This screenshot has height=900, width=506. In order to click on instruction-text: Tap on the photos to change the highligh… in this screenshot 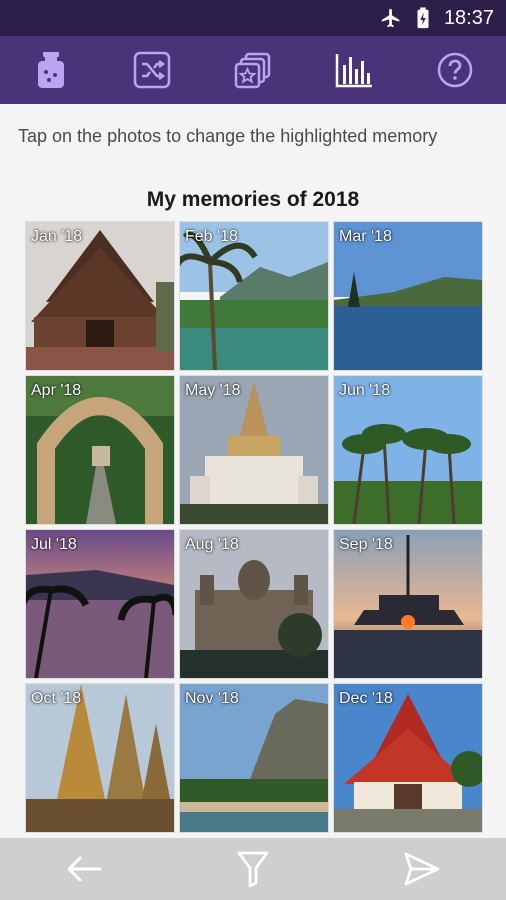, I will do `click(228, 136)`.